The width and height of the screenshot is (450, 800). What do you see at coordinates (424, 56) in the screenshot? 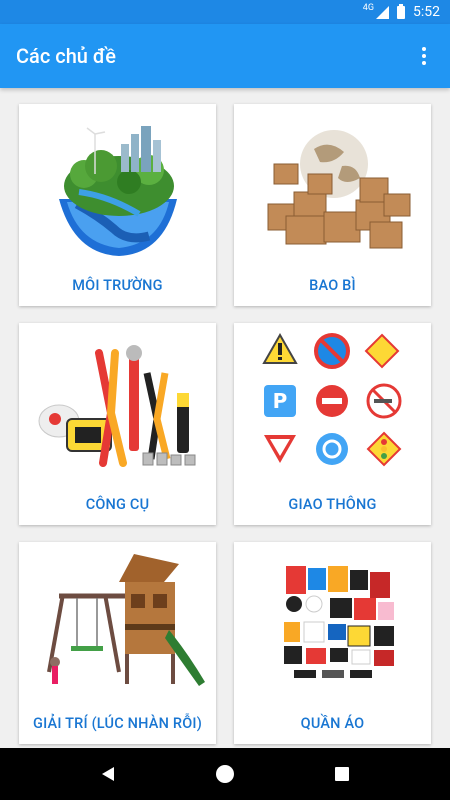
I see `more-vert-icon` at bounding box center [424, 56].